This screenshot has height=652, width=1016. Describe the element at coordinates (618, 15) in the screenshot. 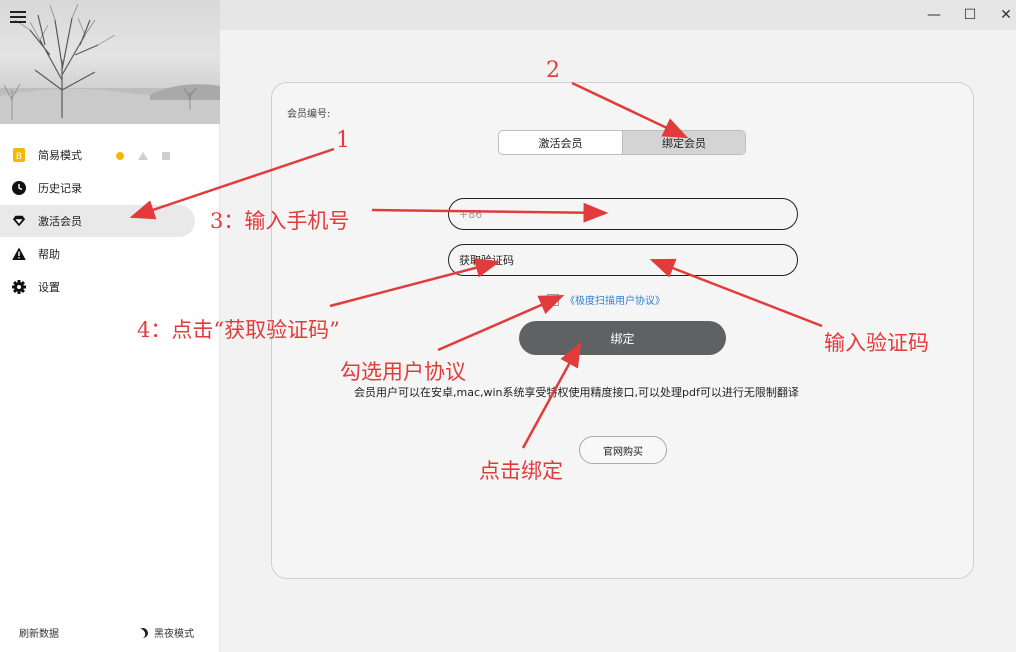

I see `title-bar: — ☐ ✕` at that location.